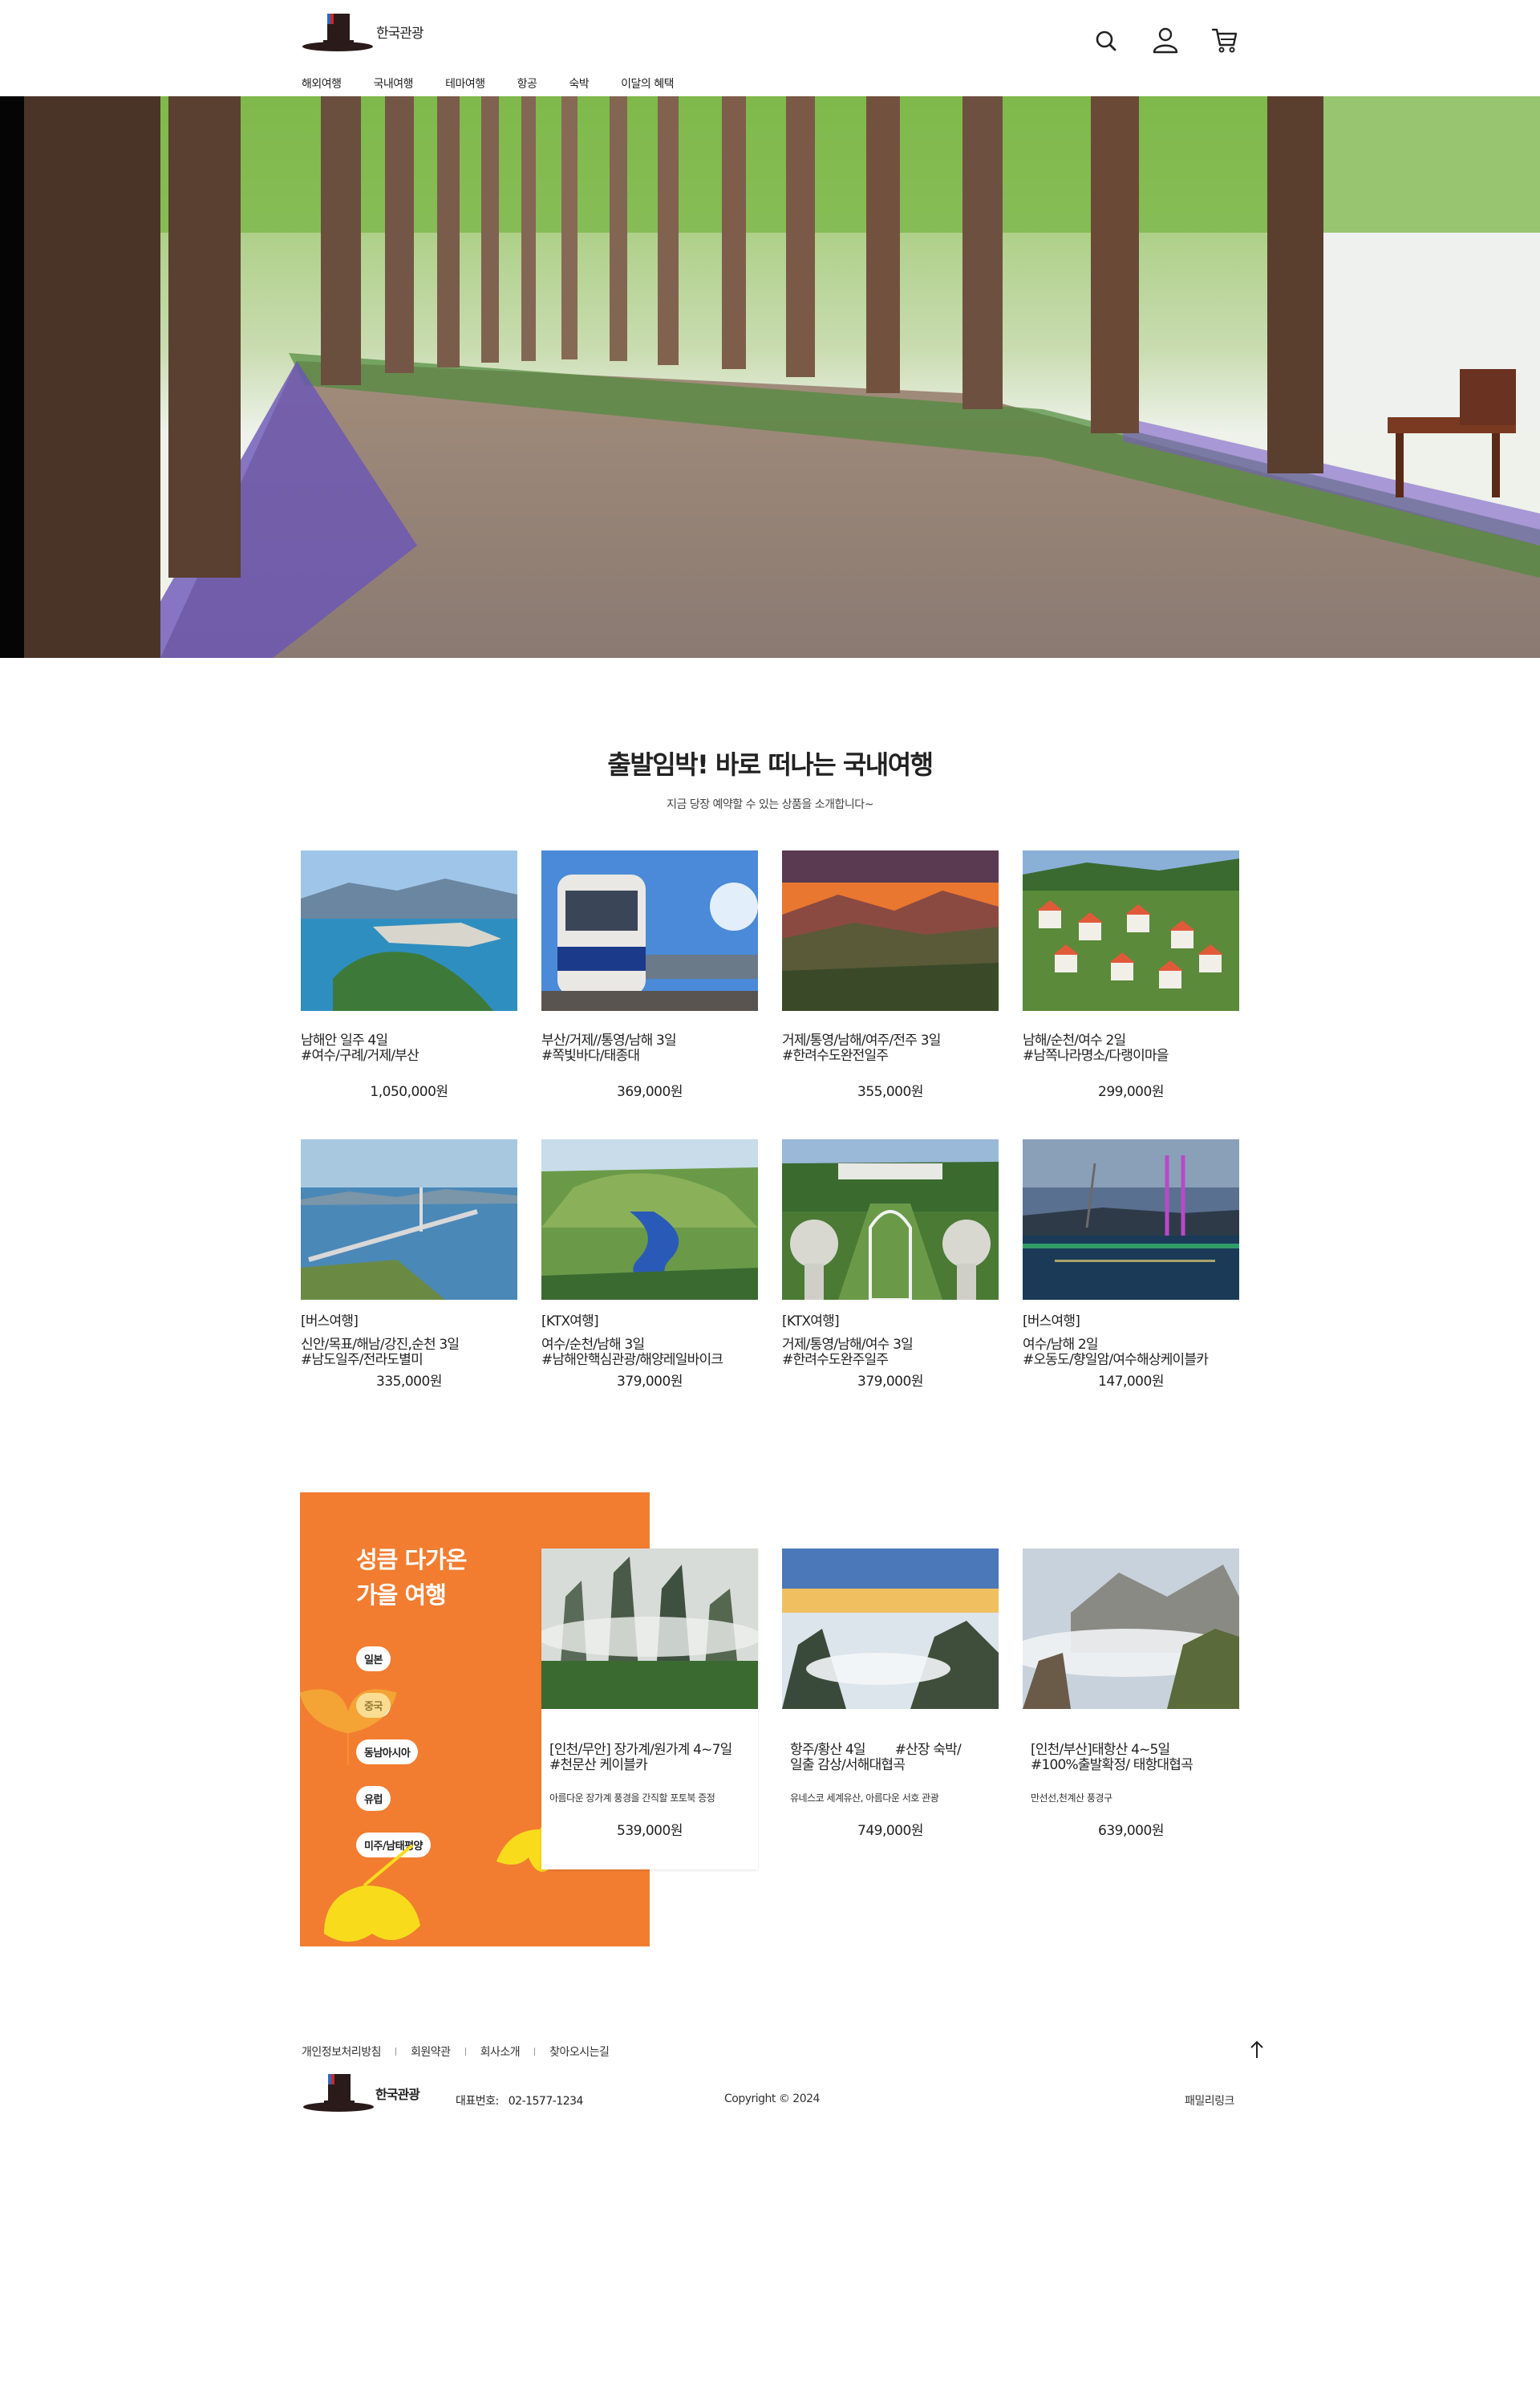 The image size is (1540, 2407). I want to click on taihang-cliffs-image, so click(1131, 1629).